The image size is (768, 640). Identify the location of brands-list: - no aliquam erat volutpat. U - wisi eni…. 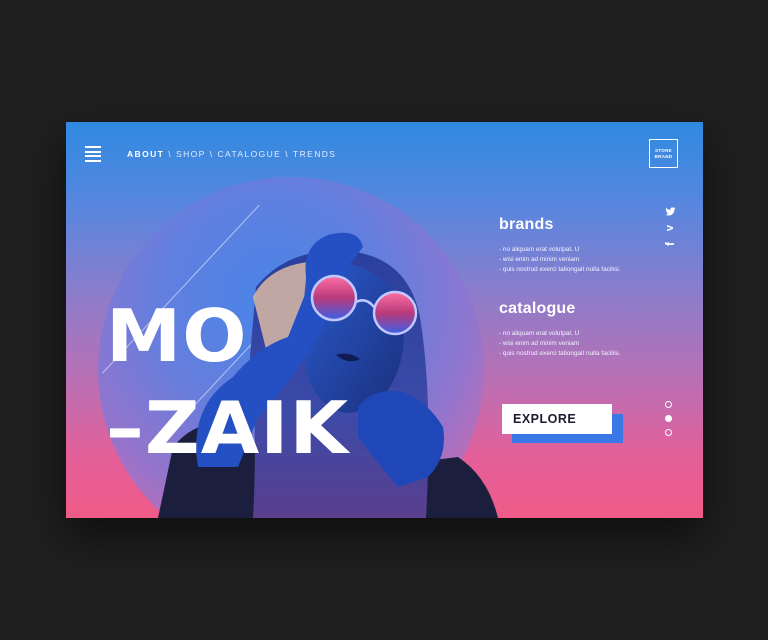
(559, 260).